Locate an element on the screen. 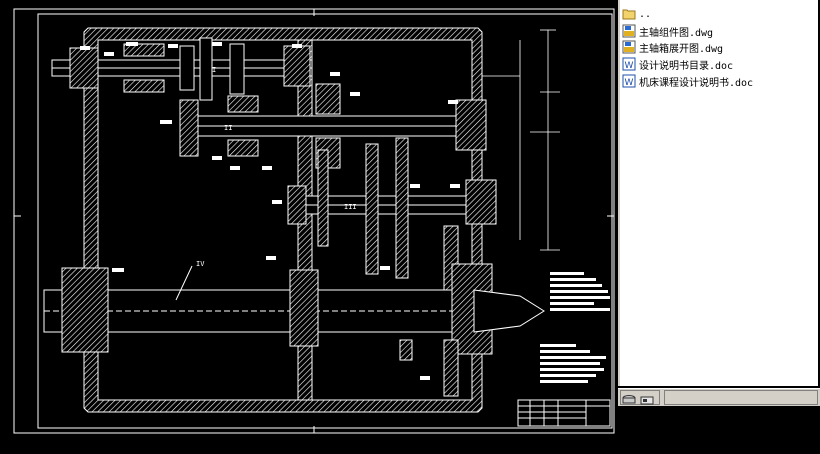 The width and height of the screenshot is (820, 454). file-name: 设计说明书目录.doc is located at coordinates (686, 66).